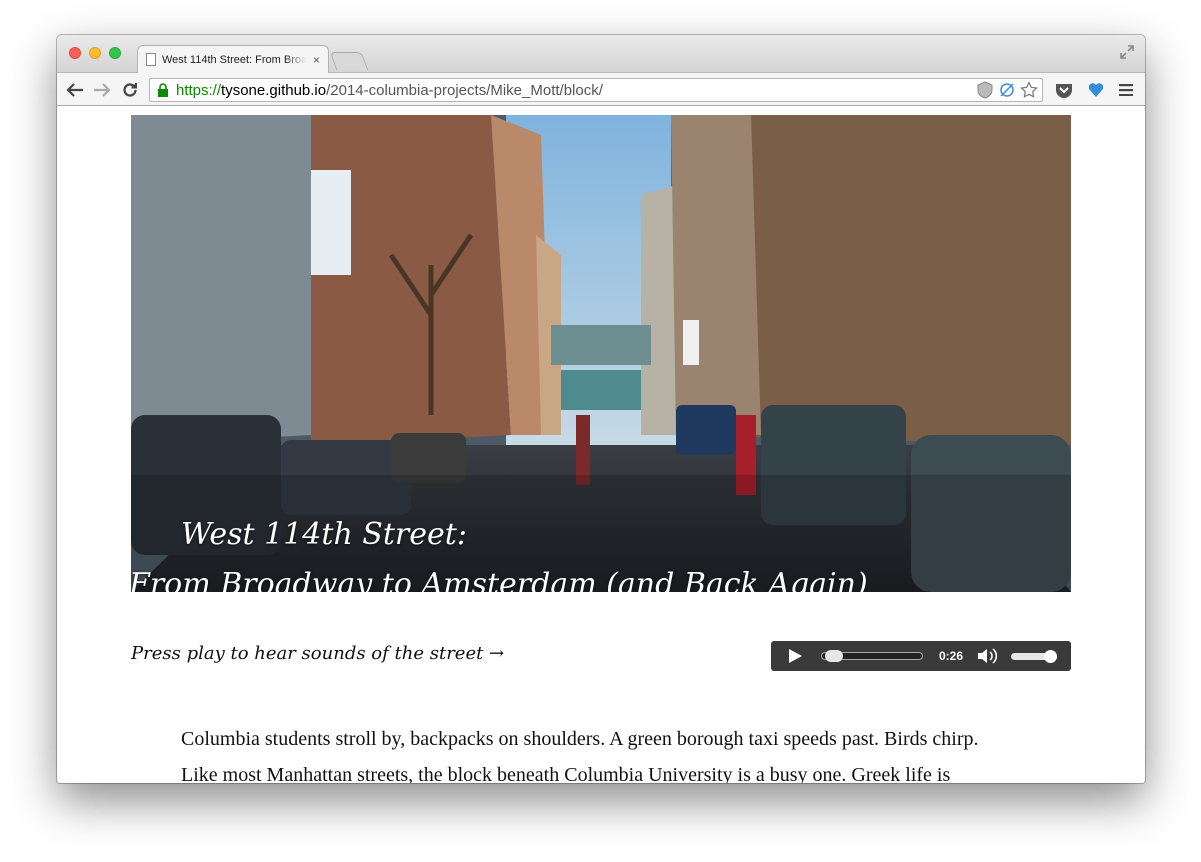 This screenshot has height=862, width=1201. What do you see at coordinates (1127, 52) in the screenshot?
I see `fullscreen-icon` at bounding box center [1127, 52].